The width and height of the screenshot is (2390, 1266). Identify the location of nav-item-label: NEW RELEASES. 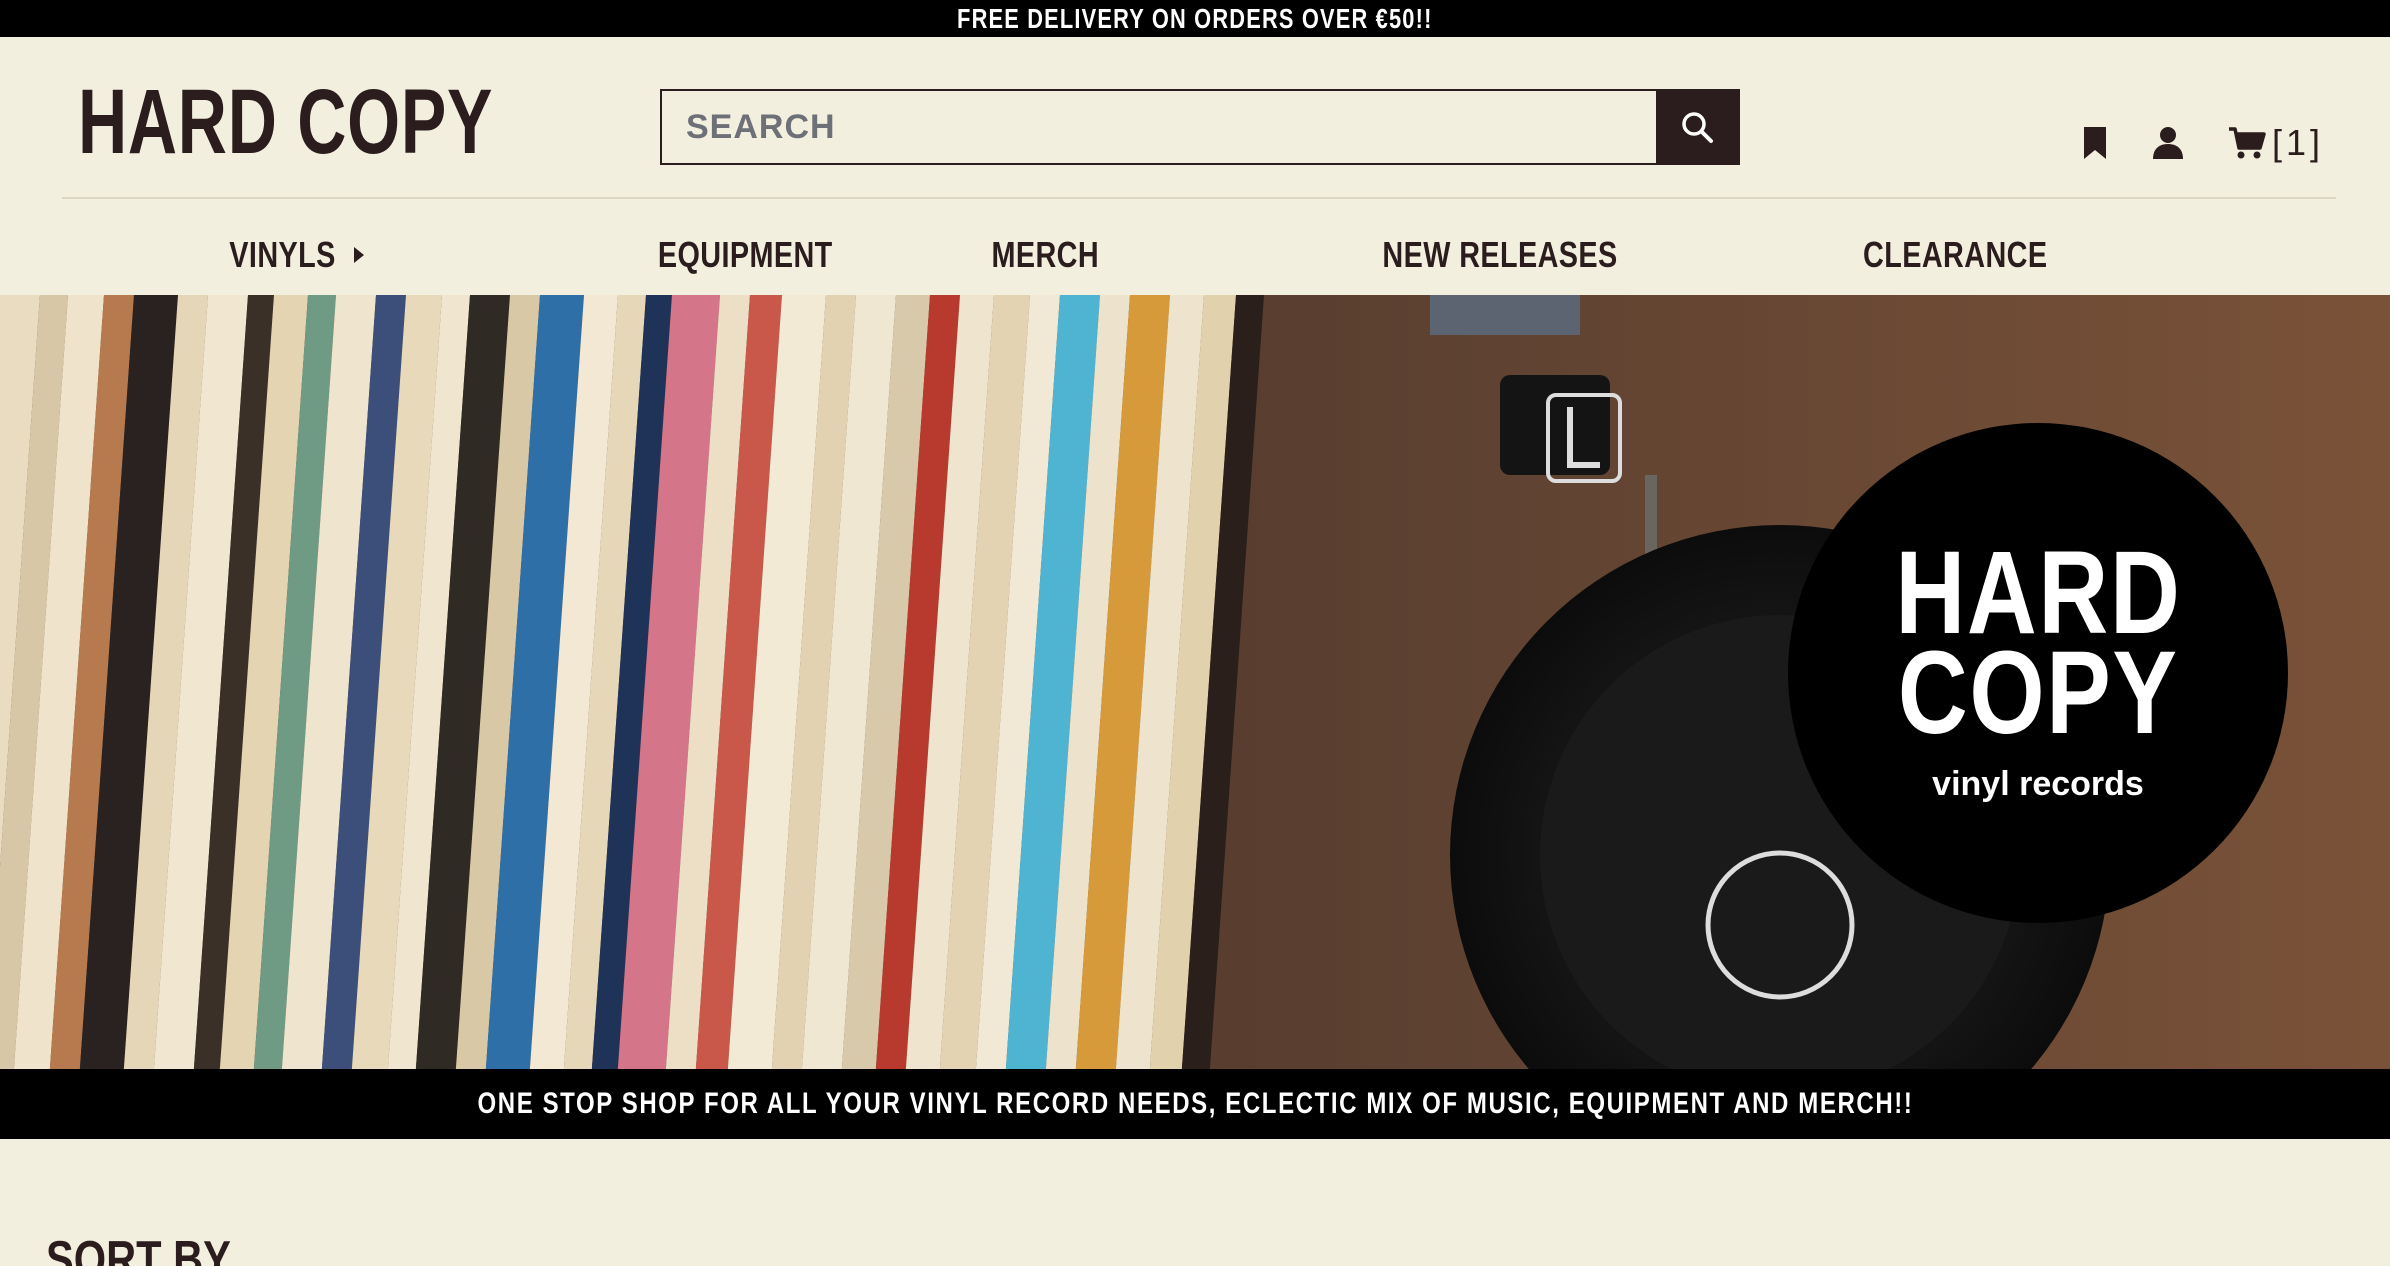
(1500, 254).